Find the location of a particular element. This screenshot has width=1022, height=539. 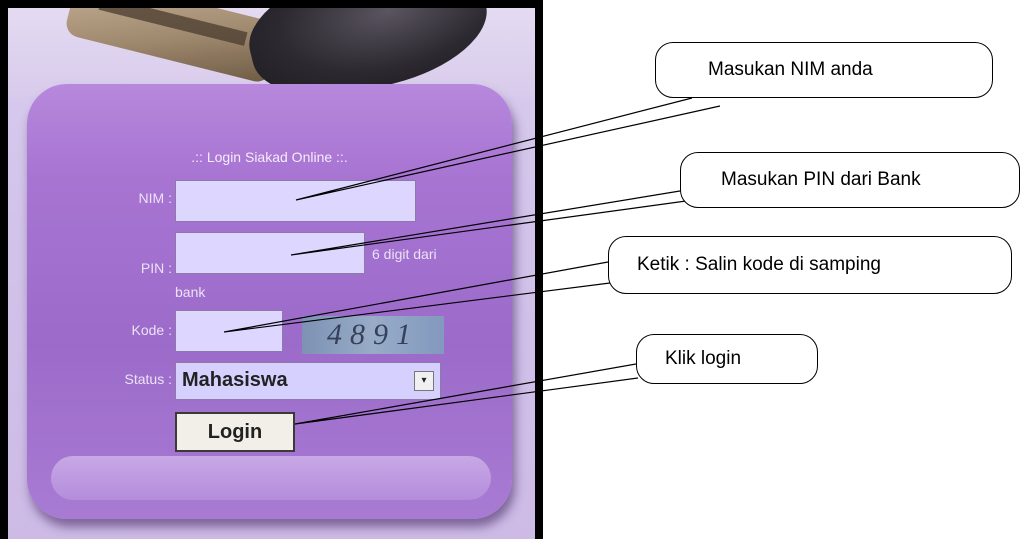

callout-kode-text: Ketik : Salin kode di samping is located at coordinates (759, 264).